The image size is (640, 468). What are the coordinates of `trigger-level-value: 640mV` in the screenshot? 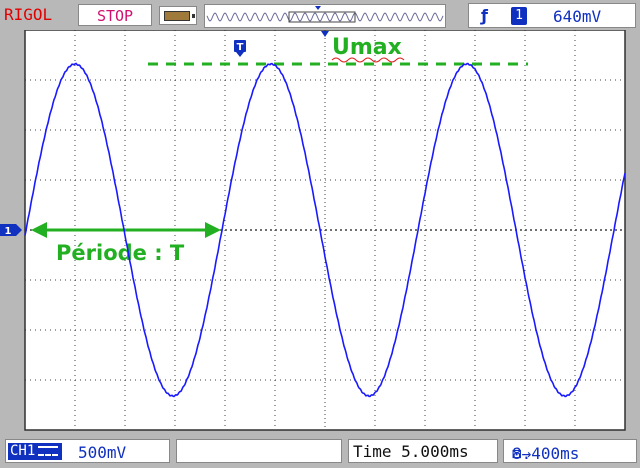 It's located at (577, 16).